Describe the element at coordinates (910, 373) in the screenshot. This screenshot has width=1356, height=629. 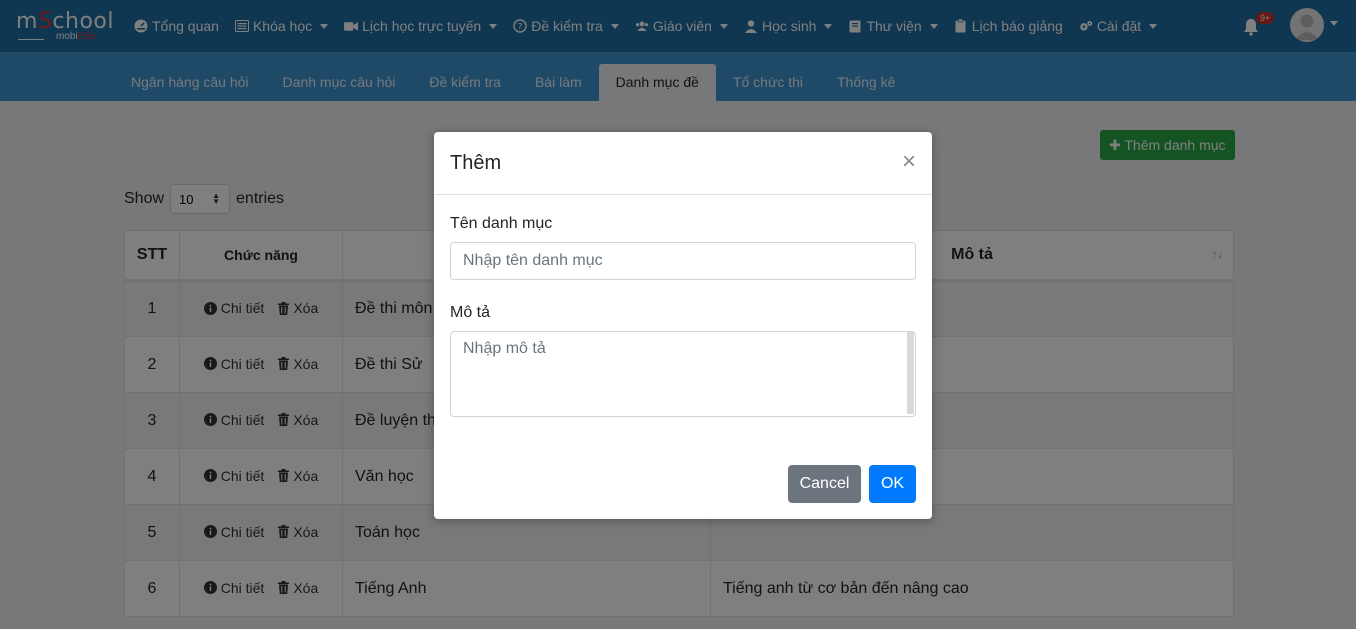
I see `textarea-scrollbar` at that location.